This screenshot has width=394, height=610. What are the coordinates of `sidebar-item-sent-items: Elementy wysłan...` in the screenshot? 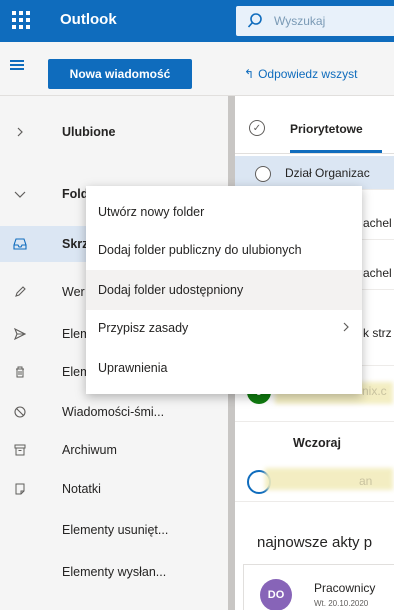 It's located at (114, 572).